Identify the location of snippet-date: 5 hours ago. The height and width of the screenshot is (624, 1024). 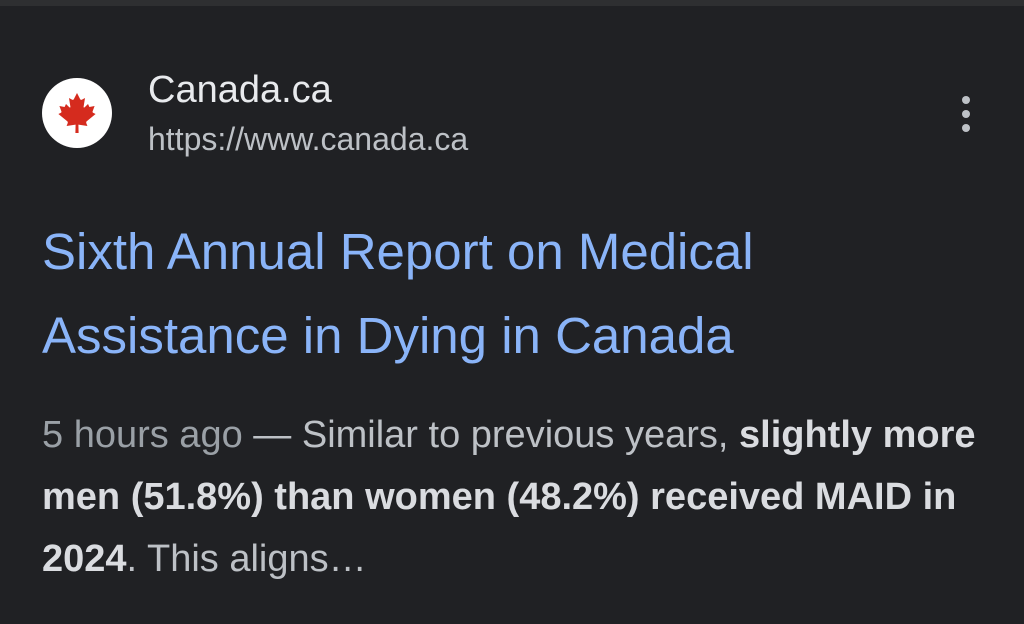
(142, 435).